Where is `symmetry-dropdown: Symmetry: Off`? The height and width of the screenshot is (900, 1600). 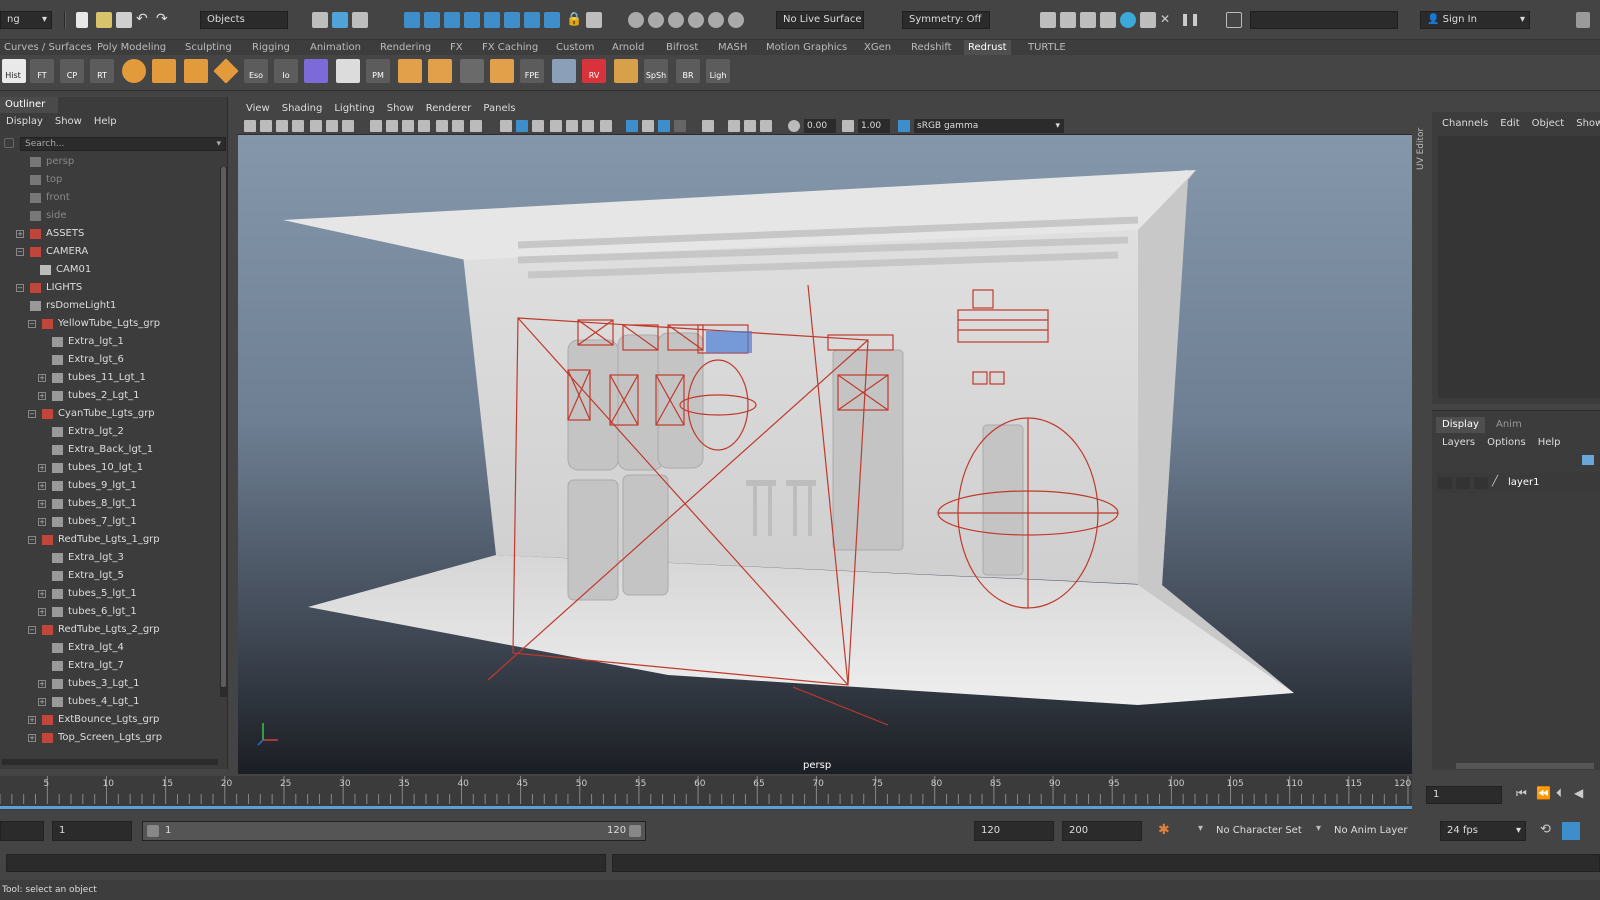 symmetry-dropdown: Symmetry: Off is located at coordinates (946, 20).